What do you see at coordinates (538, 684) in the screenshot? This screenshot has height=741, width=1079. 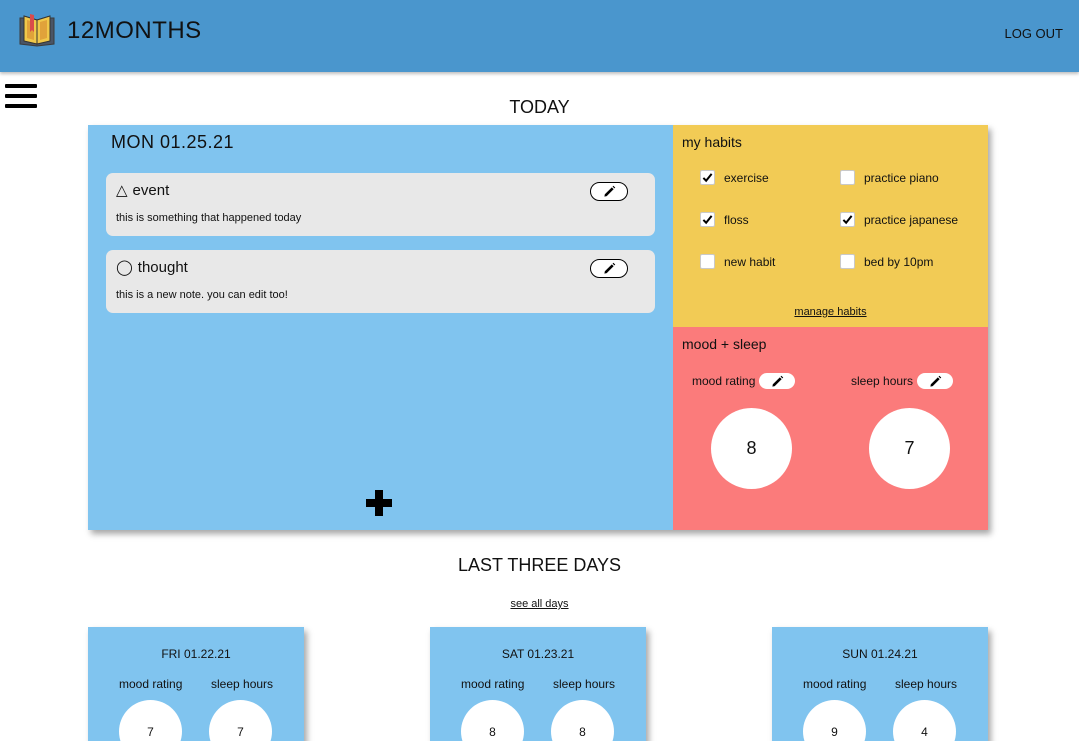 I see `day-card: SAT 01.23.21 mood rating sleep hours 8 8` at bounding box center [538, 684].